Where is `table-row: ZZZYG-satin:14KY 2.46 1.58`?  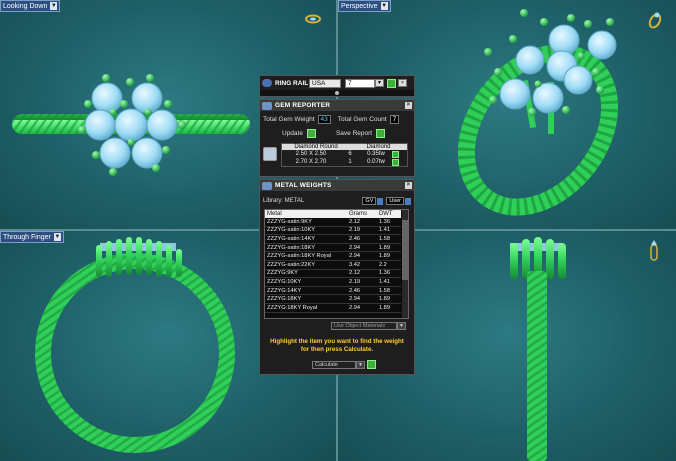 table-row: ZZZYG-satin:14KY 2.46 1.58 is located at coordinates (333, 239).